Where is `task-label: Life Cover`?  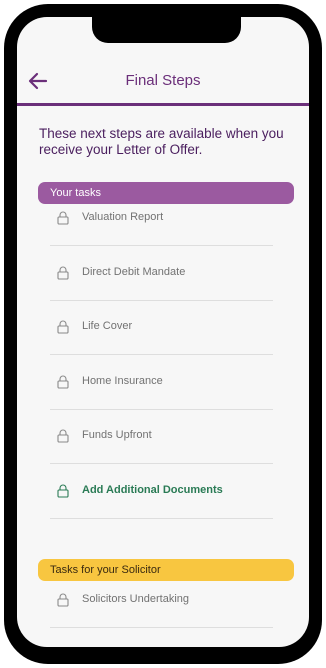 task-label: Life Cover is located at coordinates (107, 326).